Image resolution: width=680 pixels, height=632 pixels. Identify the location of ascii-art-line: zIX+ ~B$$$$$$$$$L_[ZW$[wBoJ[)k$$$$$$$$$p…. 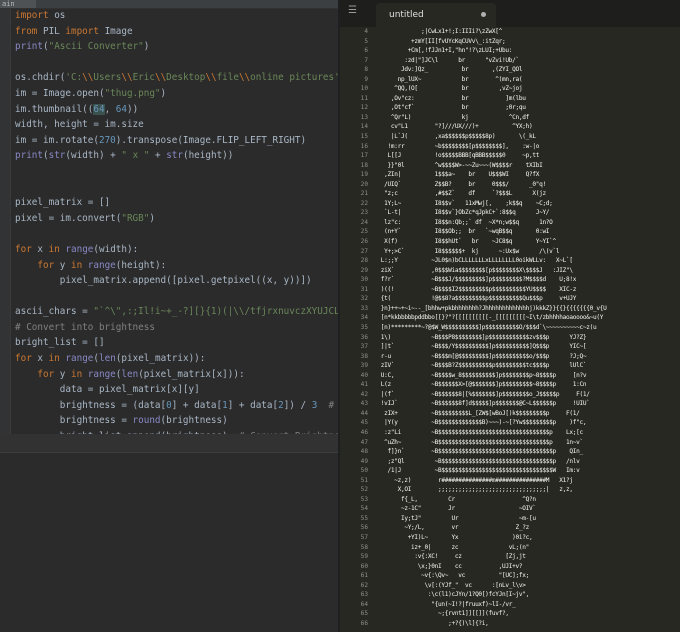
(477, 413).